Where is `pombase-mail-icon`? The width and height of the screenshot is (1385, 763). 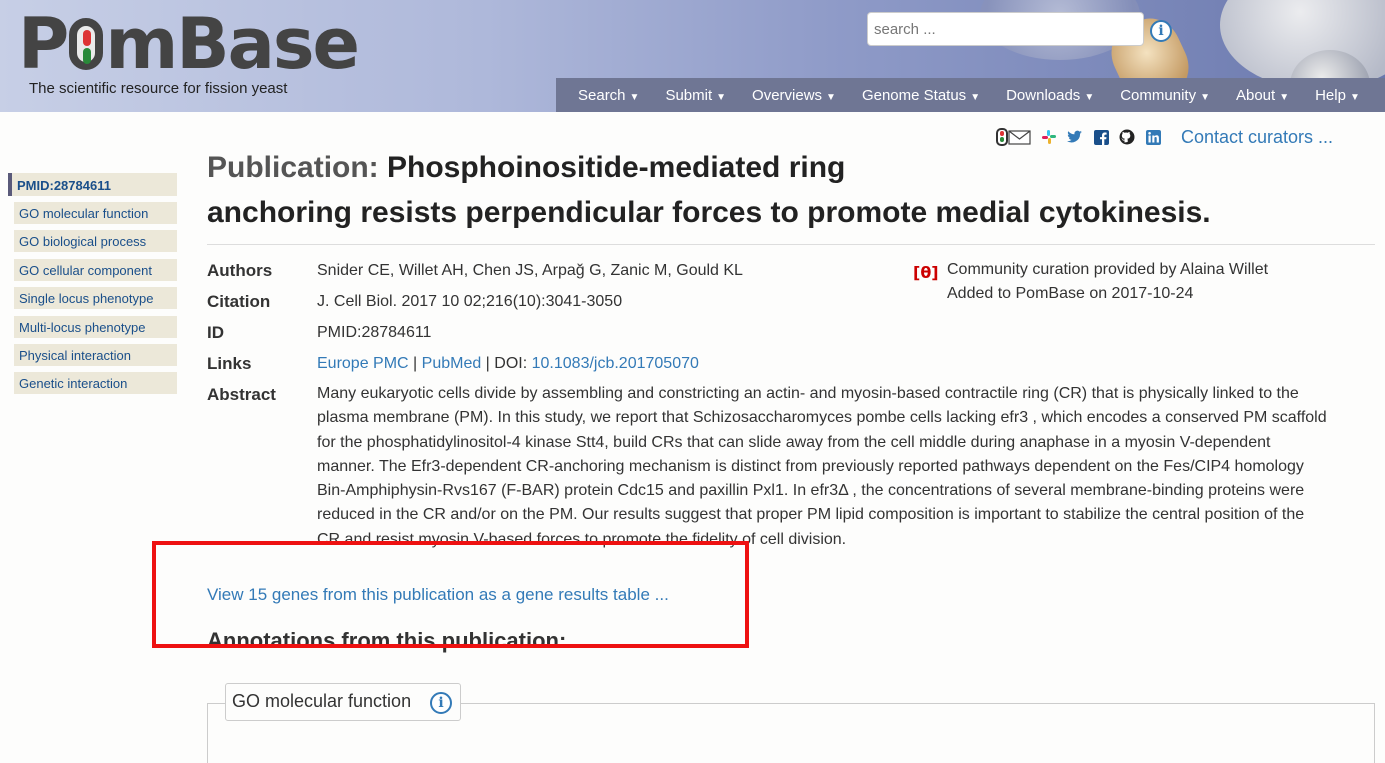
pombase-mail-icon is located at coordinates (1014, 137).